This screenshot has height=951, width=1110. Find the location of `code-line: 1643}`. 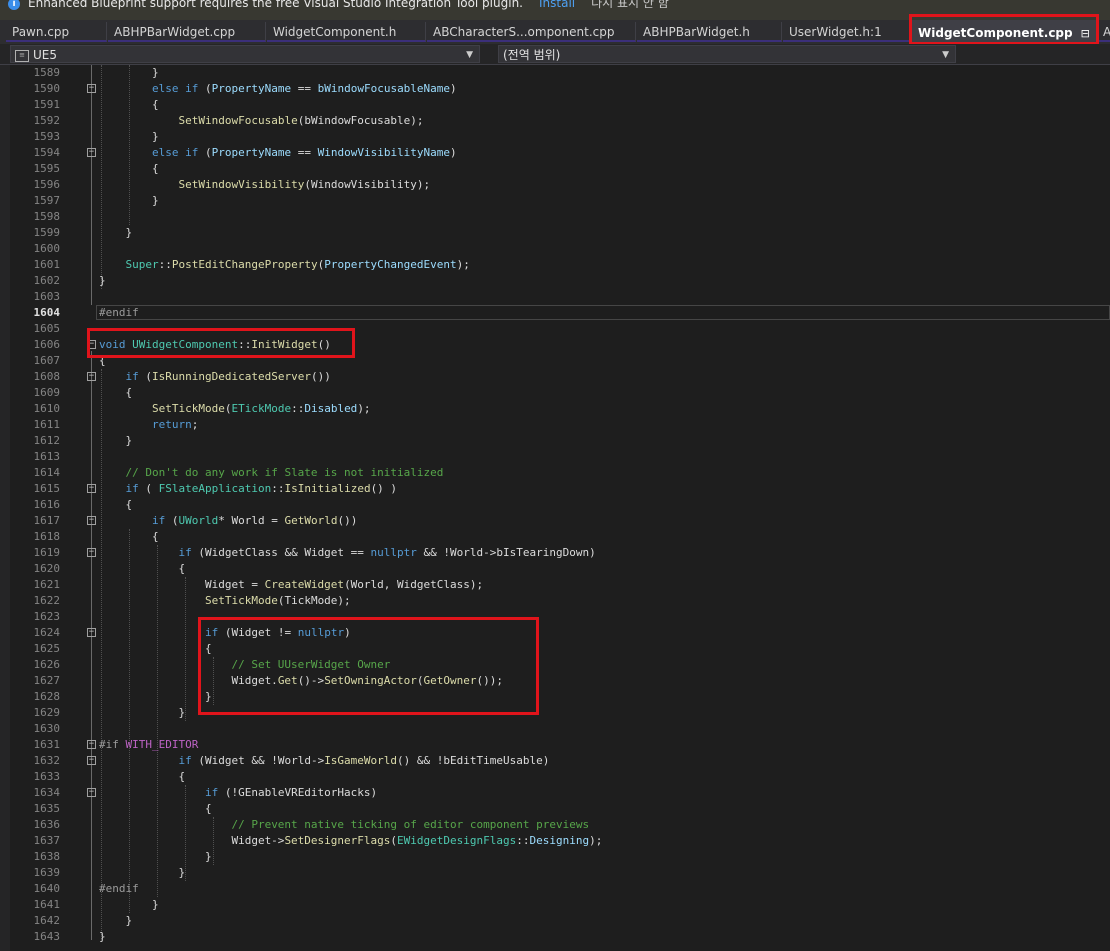

code-line: 1643} is located at coordinates (555, 937).